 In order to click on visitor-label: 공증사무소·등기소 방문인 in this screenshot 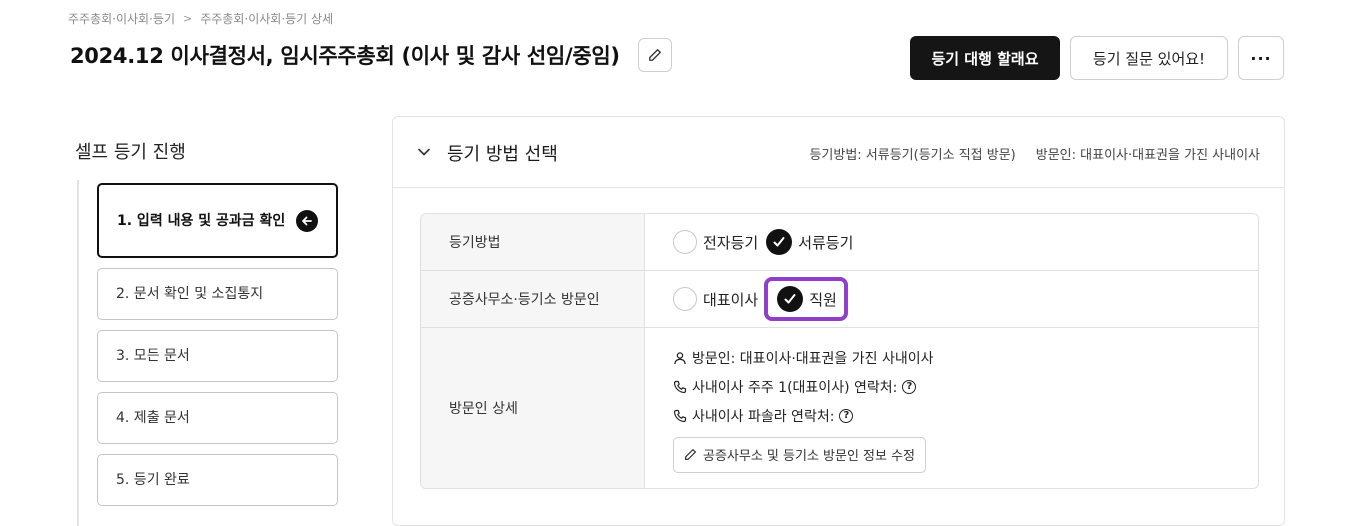, I will do `click(533, 299)`.